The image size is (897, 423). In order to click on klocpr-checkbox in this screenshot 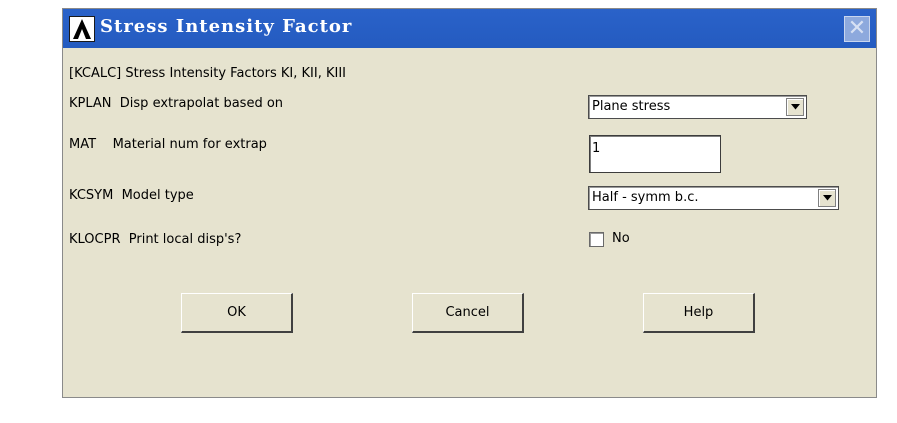, I will do `click(596, 239)`.